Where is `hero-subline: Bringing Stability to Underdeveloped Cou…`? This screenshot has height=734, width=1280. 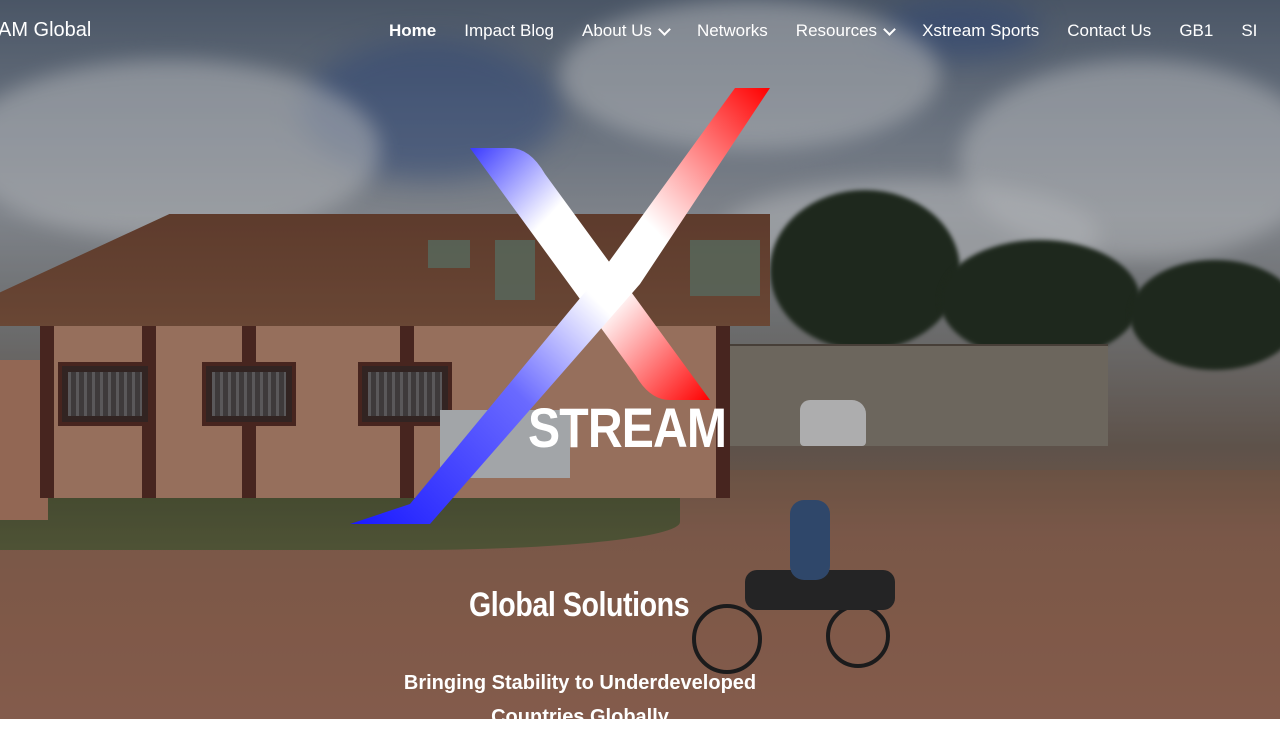 hero-subline: Bringing Stability to Underdeveloped Cou… is located at coordinates (580, 700).